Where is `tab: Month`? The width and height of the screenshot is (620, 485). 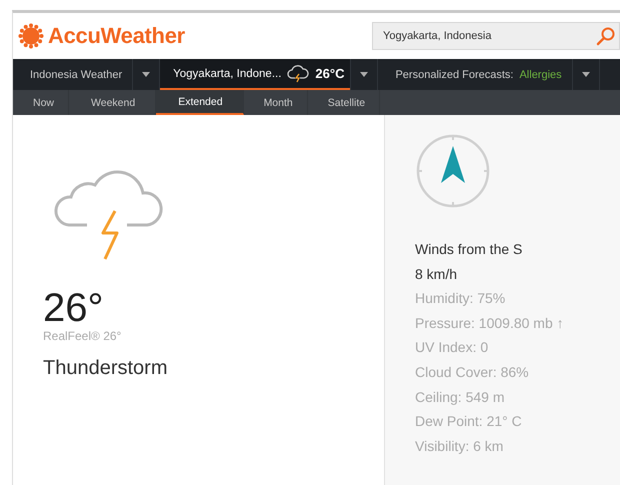
tab: Month is located at coordinates (276, 102).